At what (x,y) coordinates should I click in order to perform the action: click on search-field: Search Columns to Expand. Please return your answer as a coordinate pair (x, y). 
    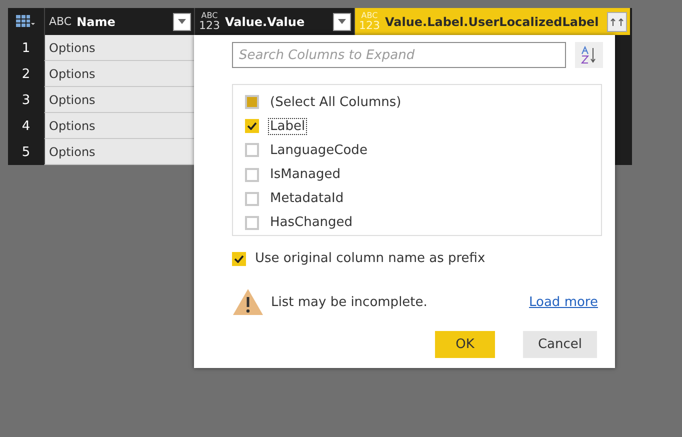
    Looking at the image, I should click on (399, 55).